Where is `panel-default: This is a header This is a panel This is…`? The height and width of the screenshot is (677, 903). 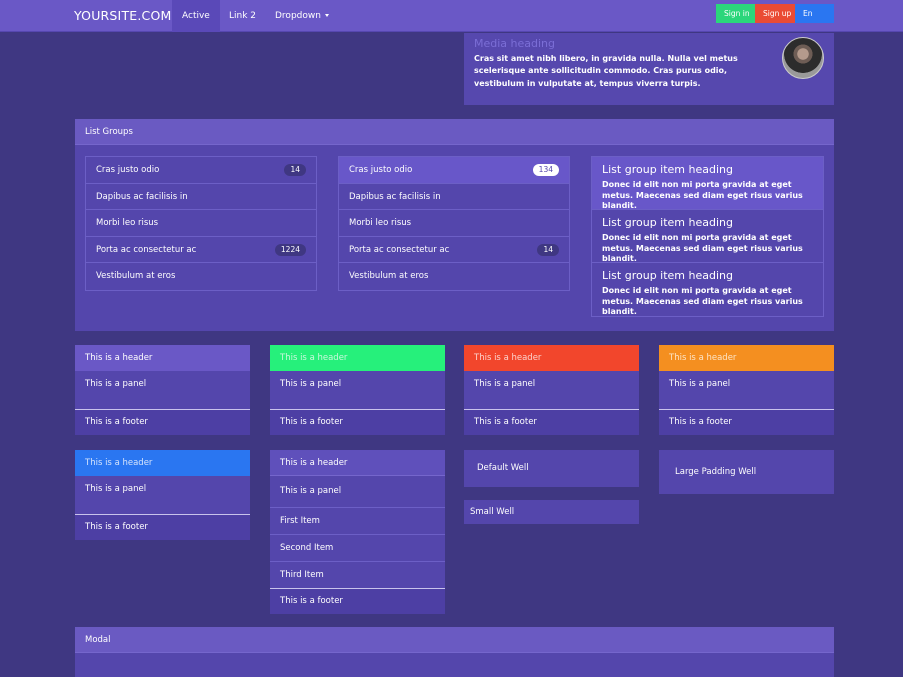 panel-default: This is a header This is a panel This is… is located at coordinates (162, 390).